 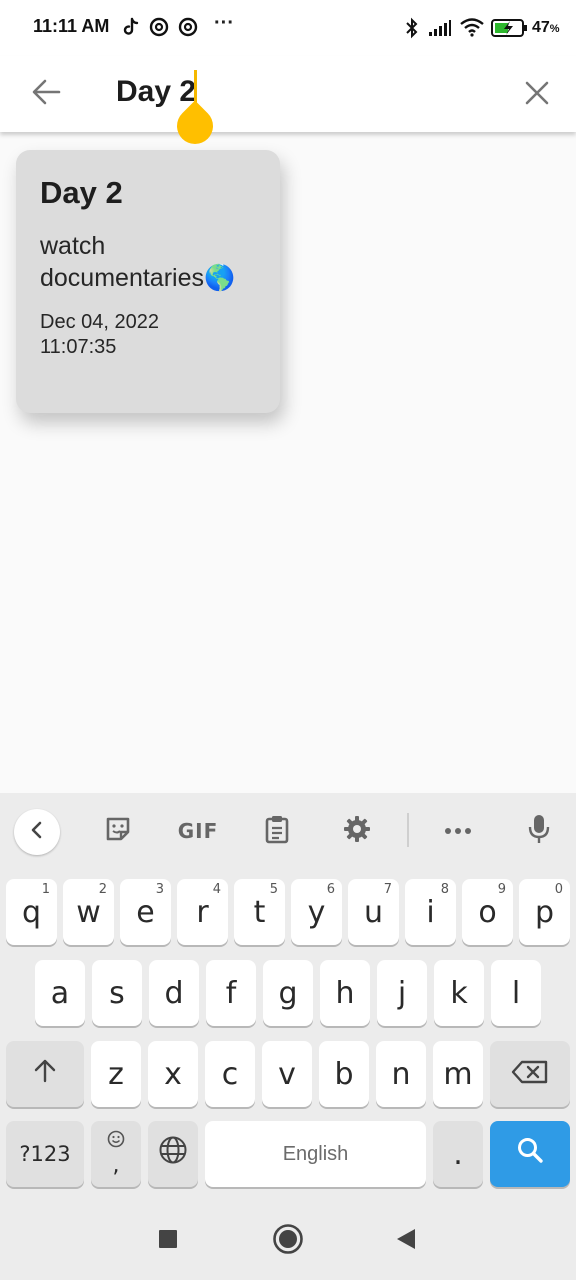 What do you see at coordinates (60, 993) in the screenshot?
I see `key-a: a` at bounding box center [60, 993].